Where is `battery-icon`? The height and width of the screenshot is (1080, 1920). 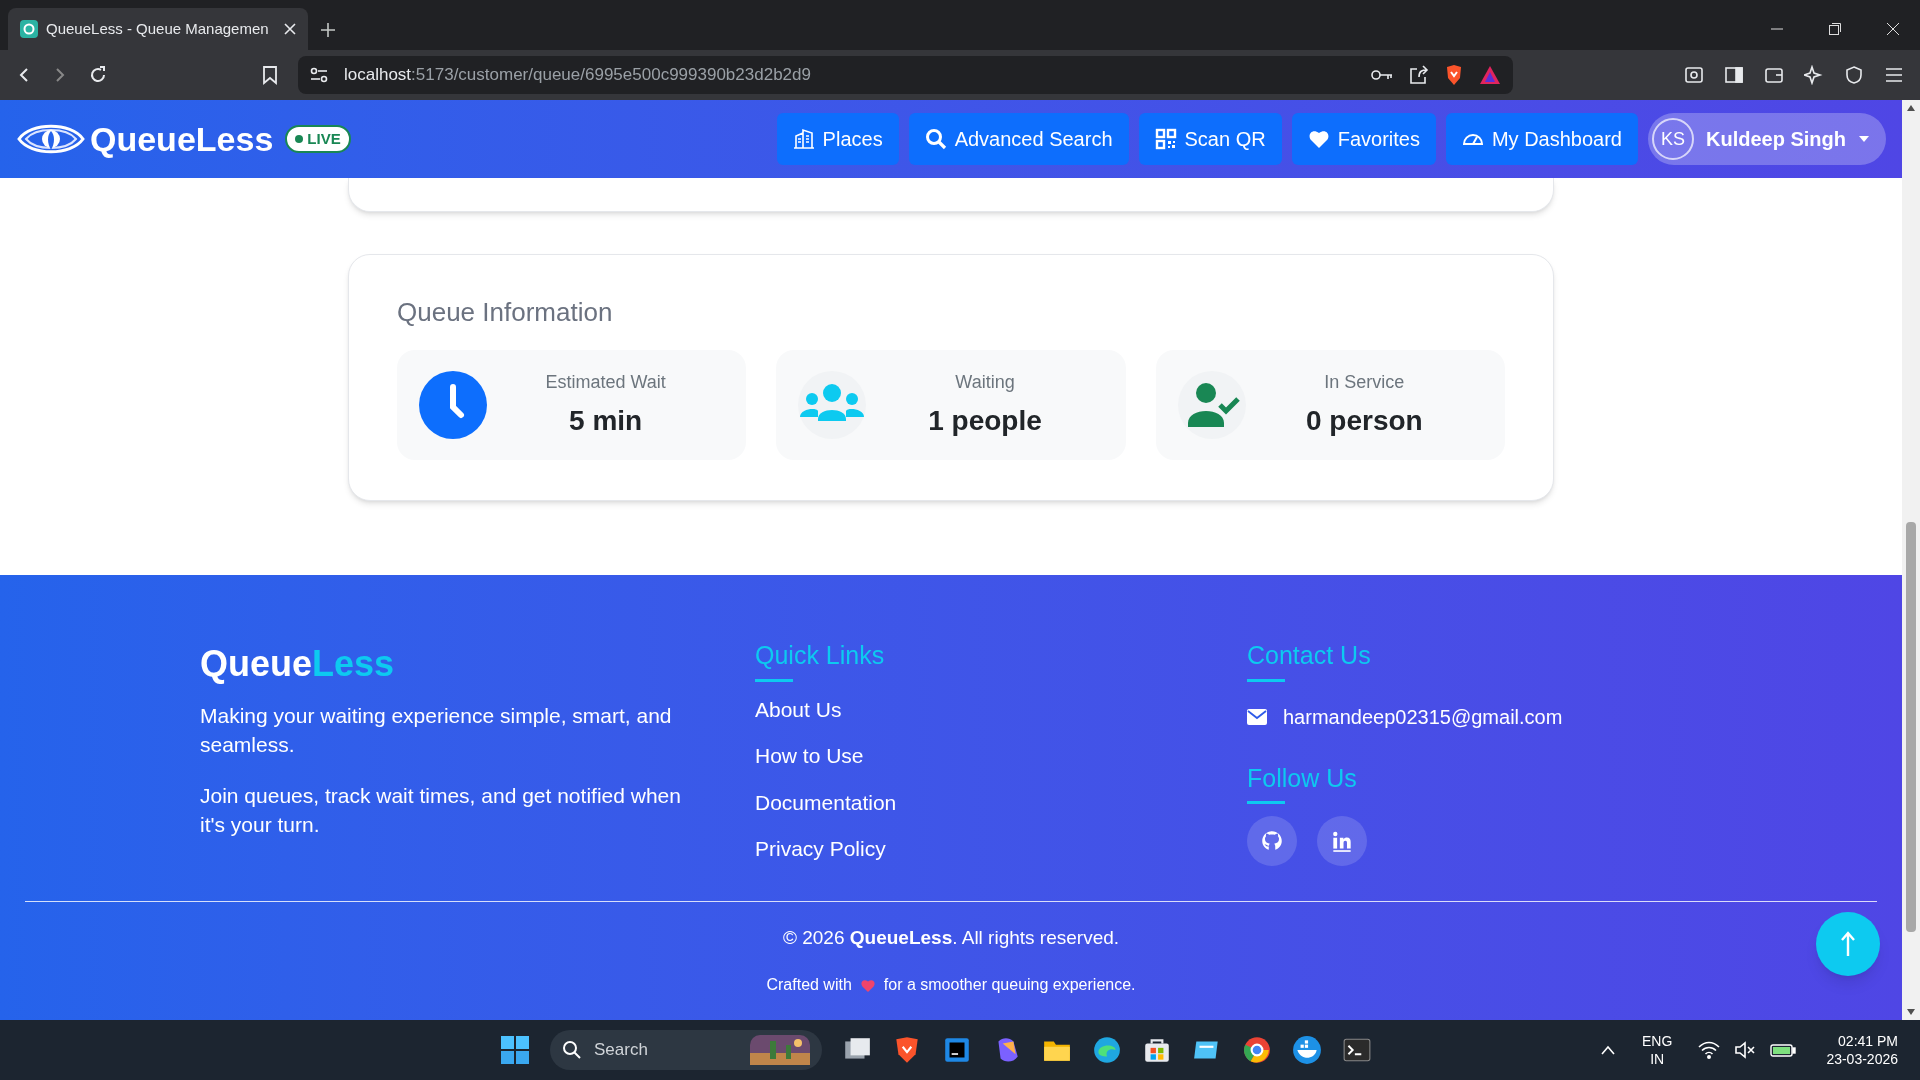 battery-icon is located at coordinates (1783, 1050).